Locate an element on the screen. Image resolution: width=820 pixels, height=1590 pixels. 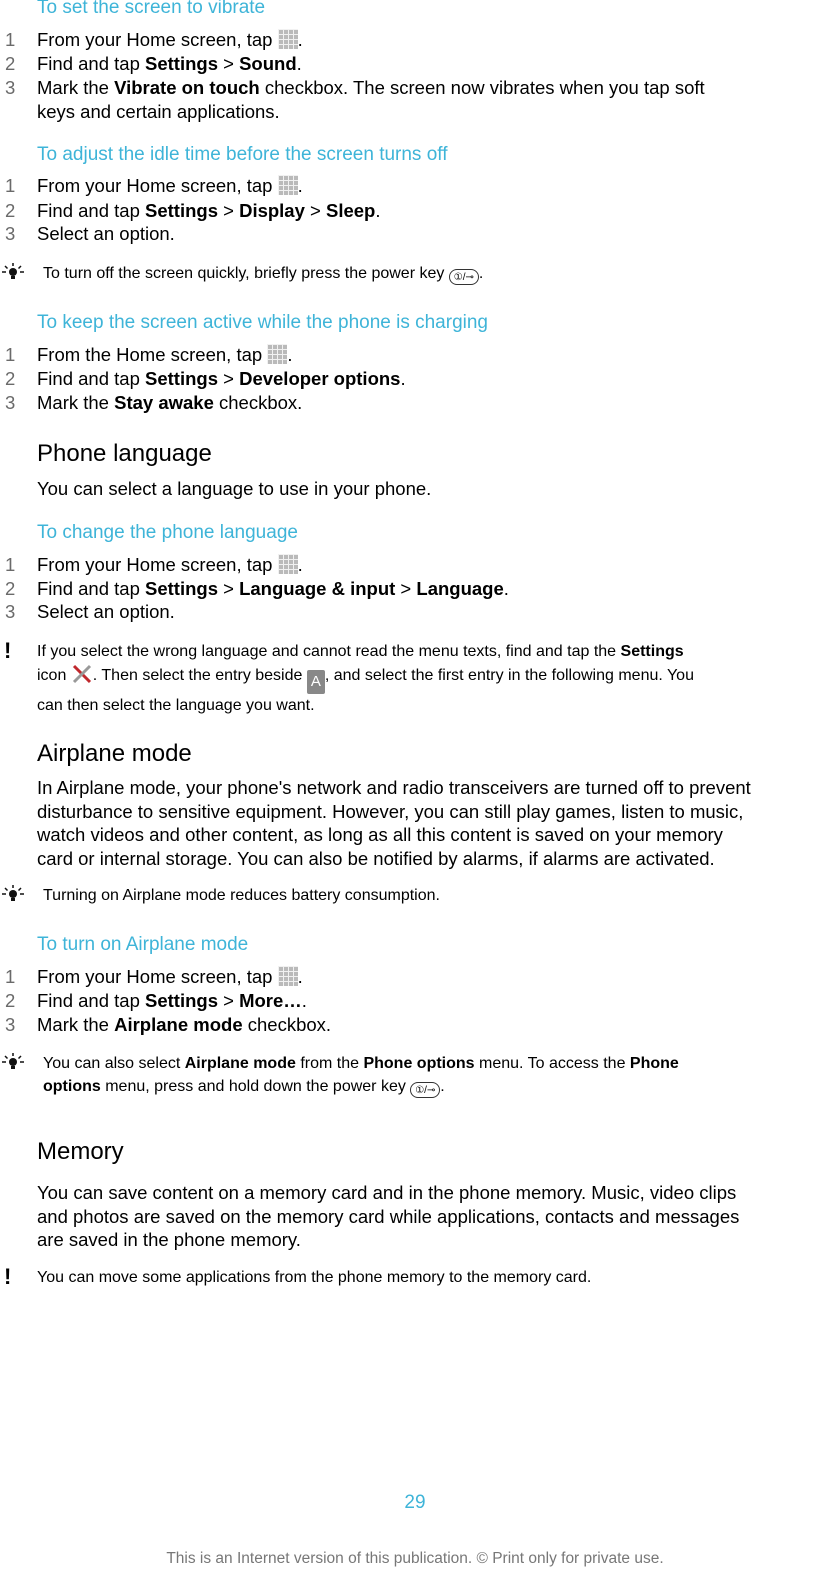
tip-text: from the is located at coordinates (329, 1063).